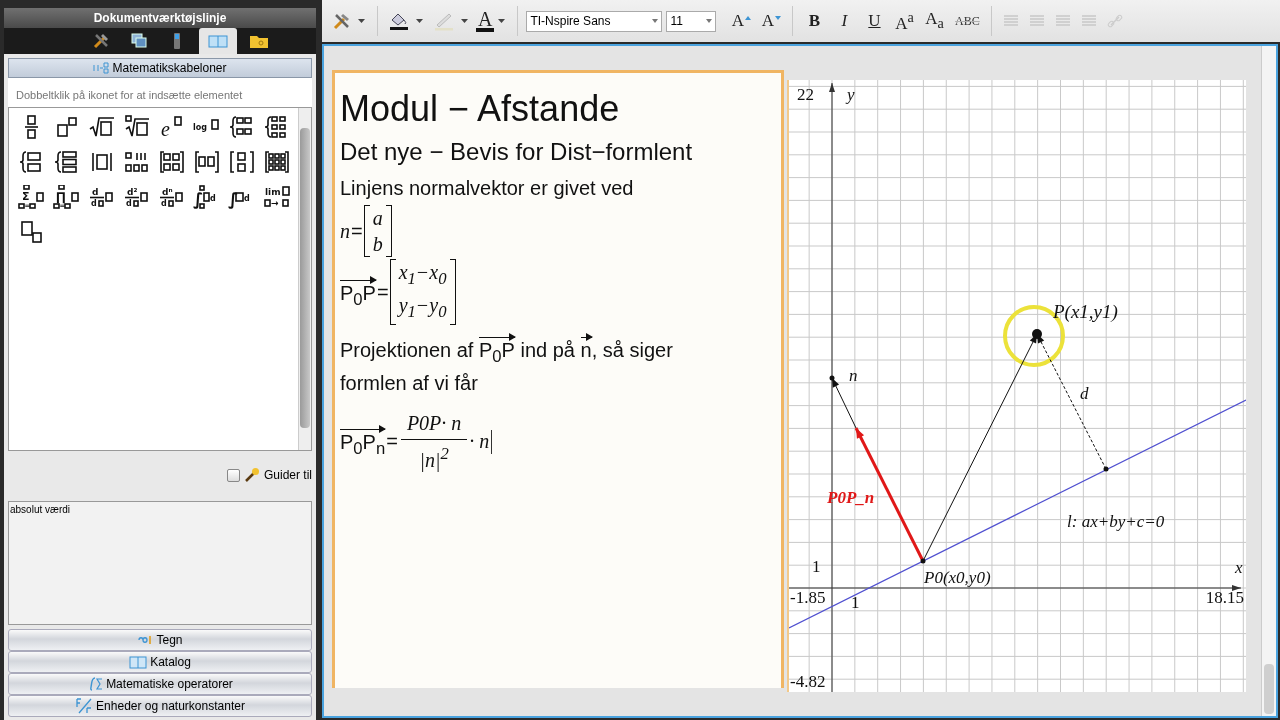 Image resolution: width=1280 pixels, height=720 pixels. What do you see at coordinates (160, 684) in the screenshot?
I see `section-button: Matematiske operatorer` at bounding box center [160, 684].